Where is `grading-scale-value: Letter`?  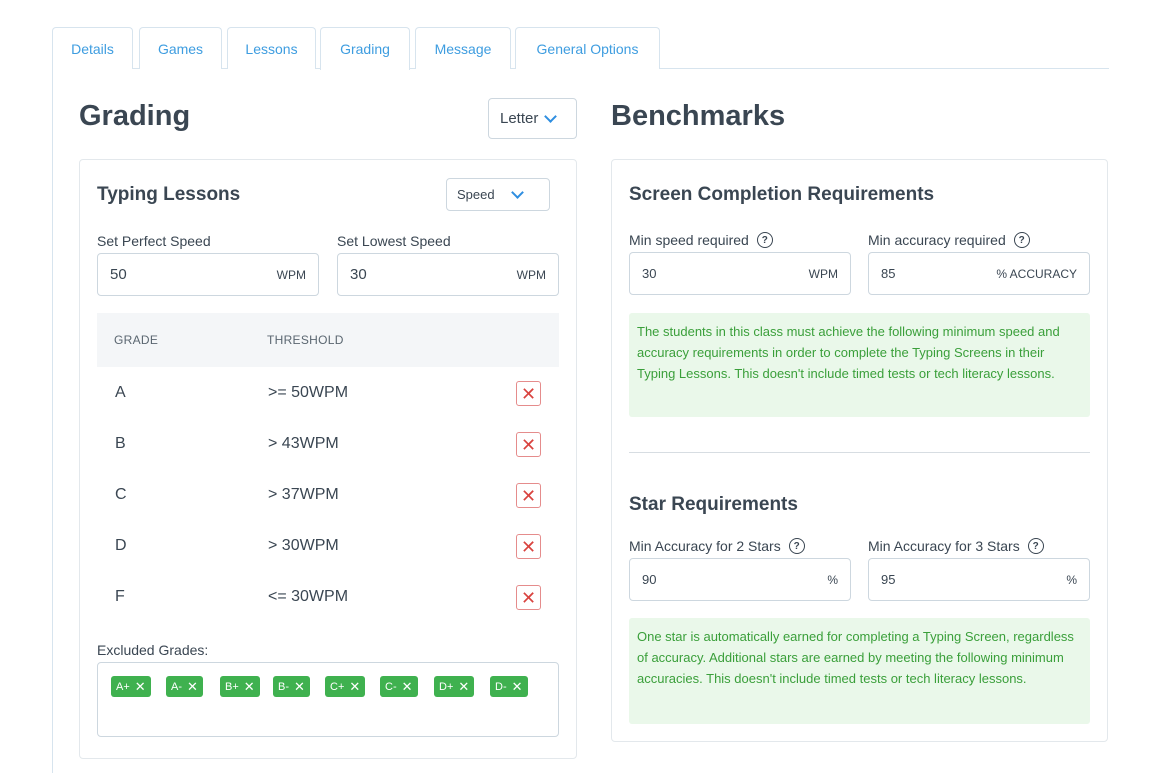
grading-scale-value: Letter is located at coordinates (519, 118).